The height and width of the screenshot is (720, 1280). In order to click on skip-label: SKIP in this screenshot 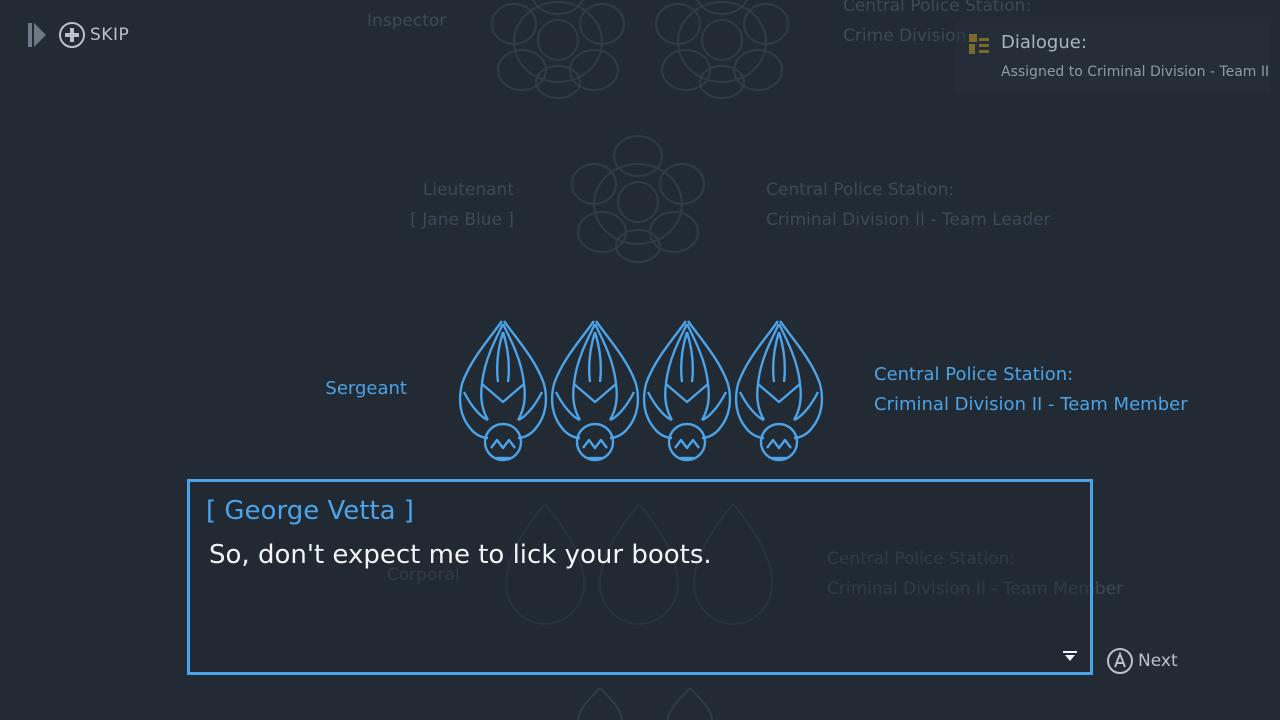, I will do `click(110, 35)`.